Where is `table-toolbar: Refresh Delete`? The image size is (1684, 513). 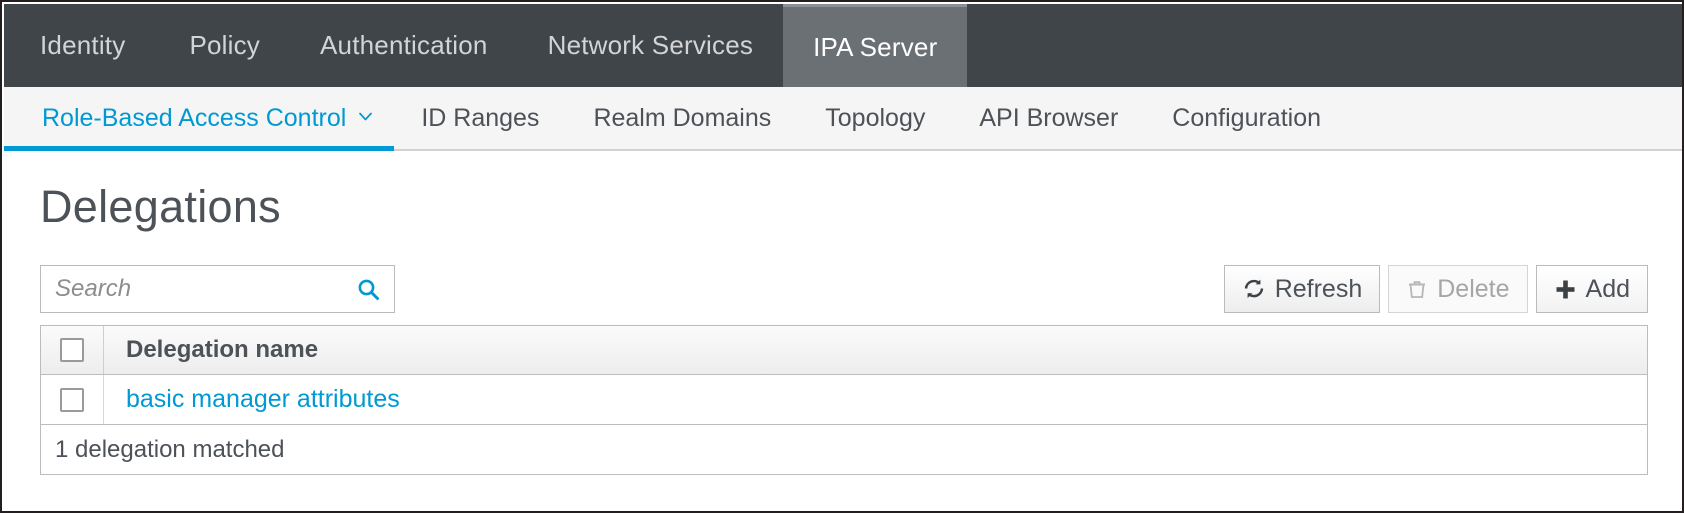 table-toolbar: Refresh Delete is located at coordinates (844, 289).